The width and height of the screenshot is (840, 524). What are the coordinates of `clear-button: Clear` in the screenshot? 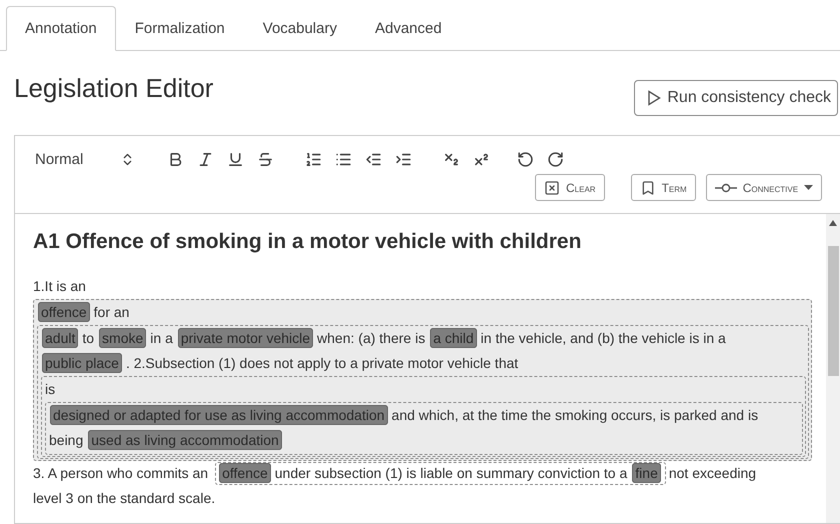 It's located at (570, 187).